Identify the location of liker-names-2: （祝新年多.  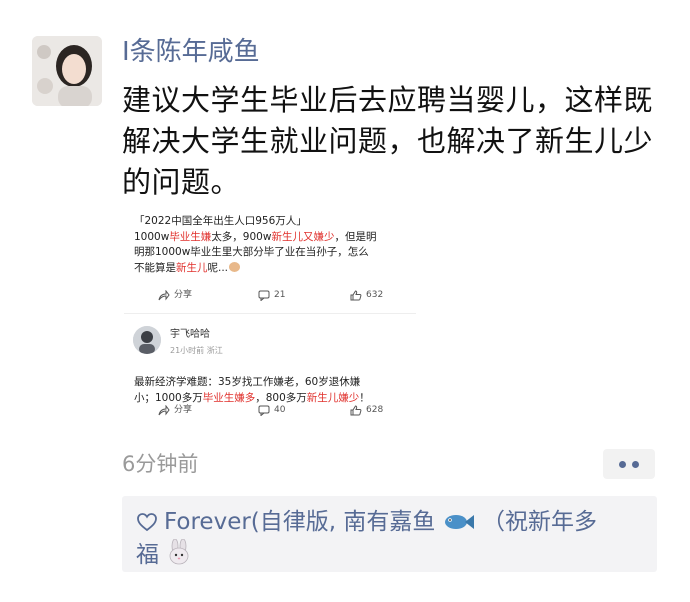
(539, 522).